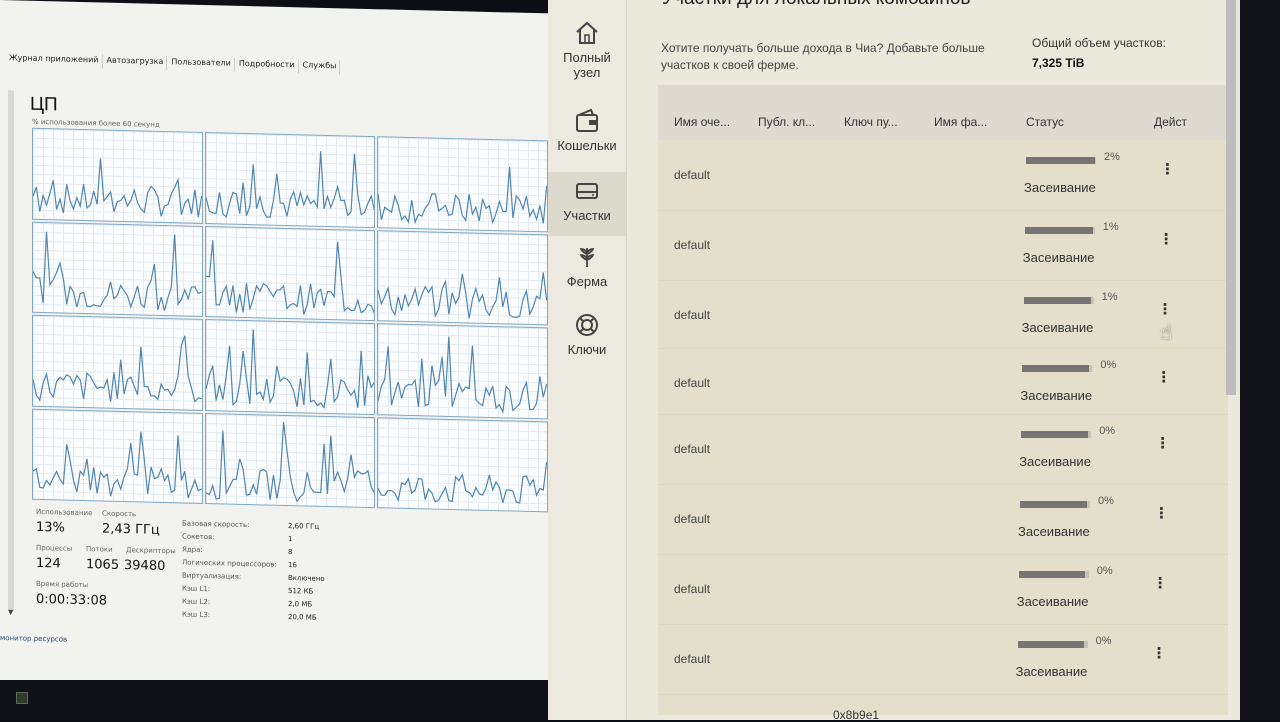 The height and width of the screenshot is (722, 1280). I want to click on sidebar-item-label: узел, so click(587, 72).